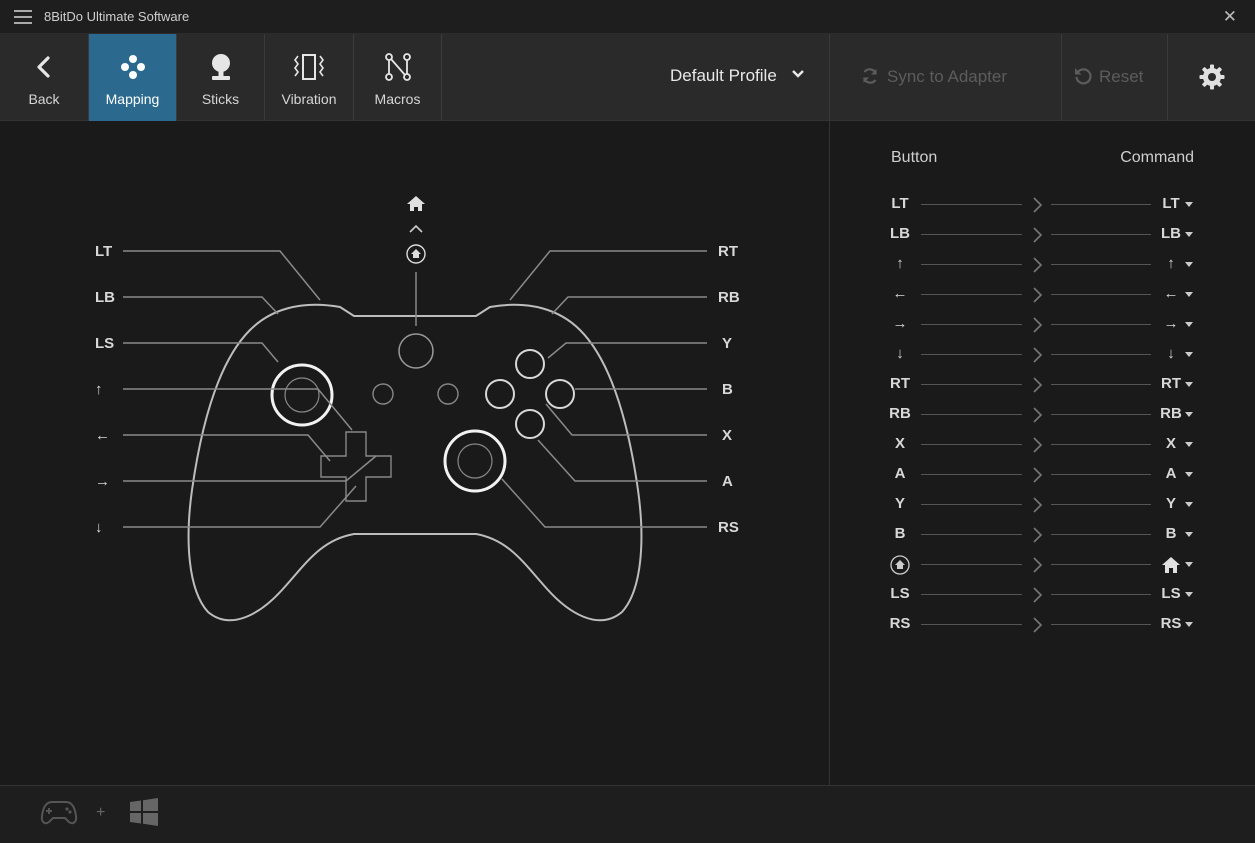  Describe the element at coordinates (44, 77) in the screenshot. I see `back-button: Back` at that location.